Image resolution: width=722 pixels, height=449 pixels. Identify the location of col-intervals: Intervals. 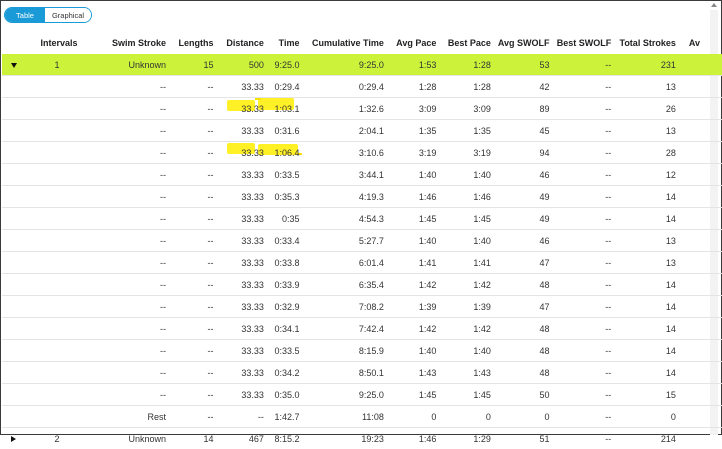
(51, 43).